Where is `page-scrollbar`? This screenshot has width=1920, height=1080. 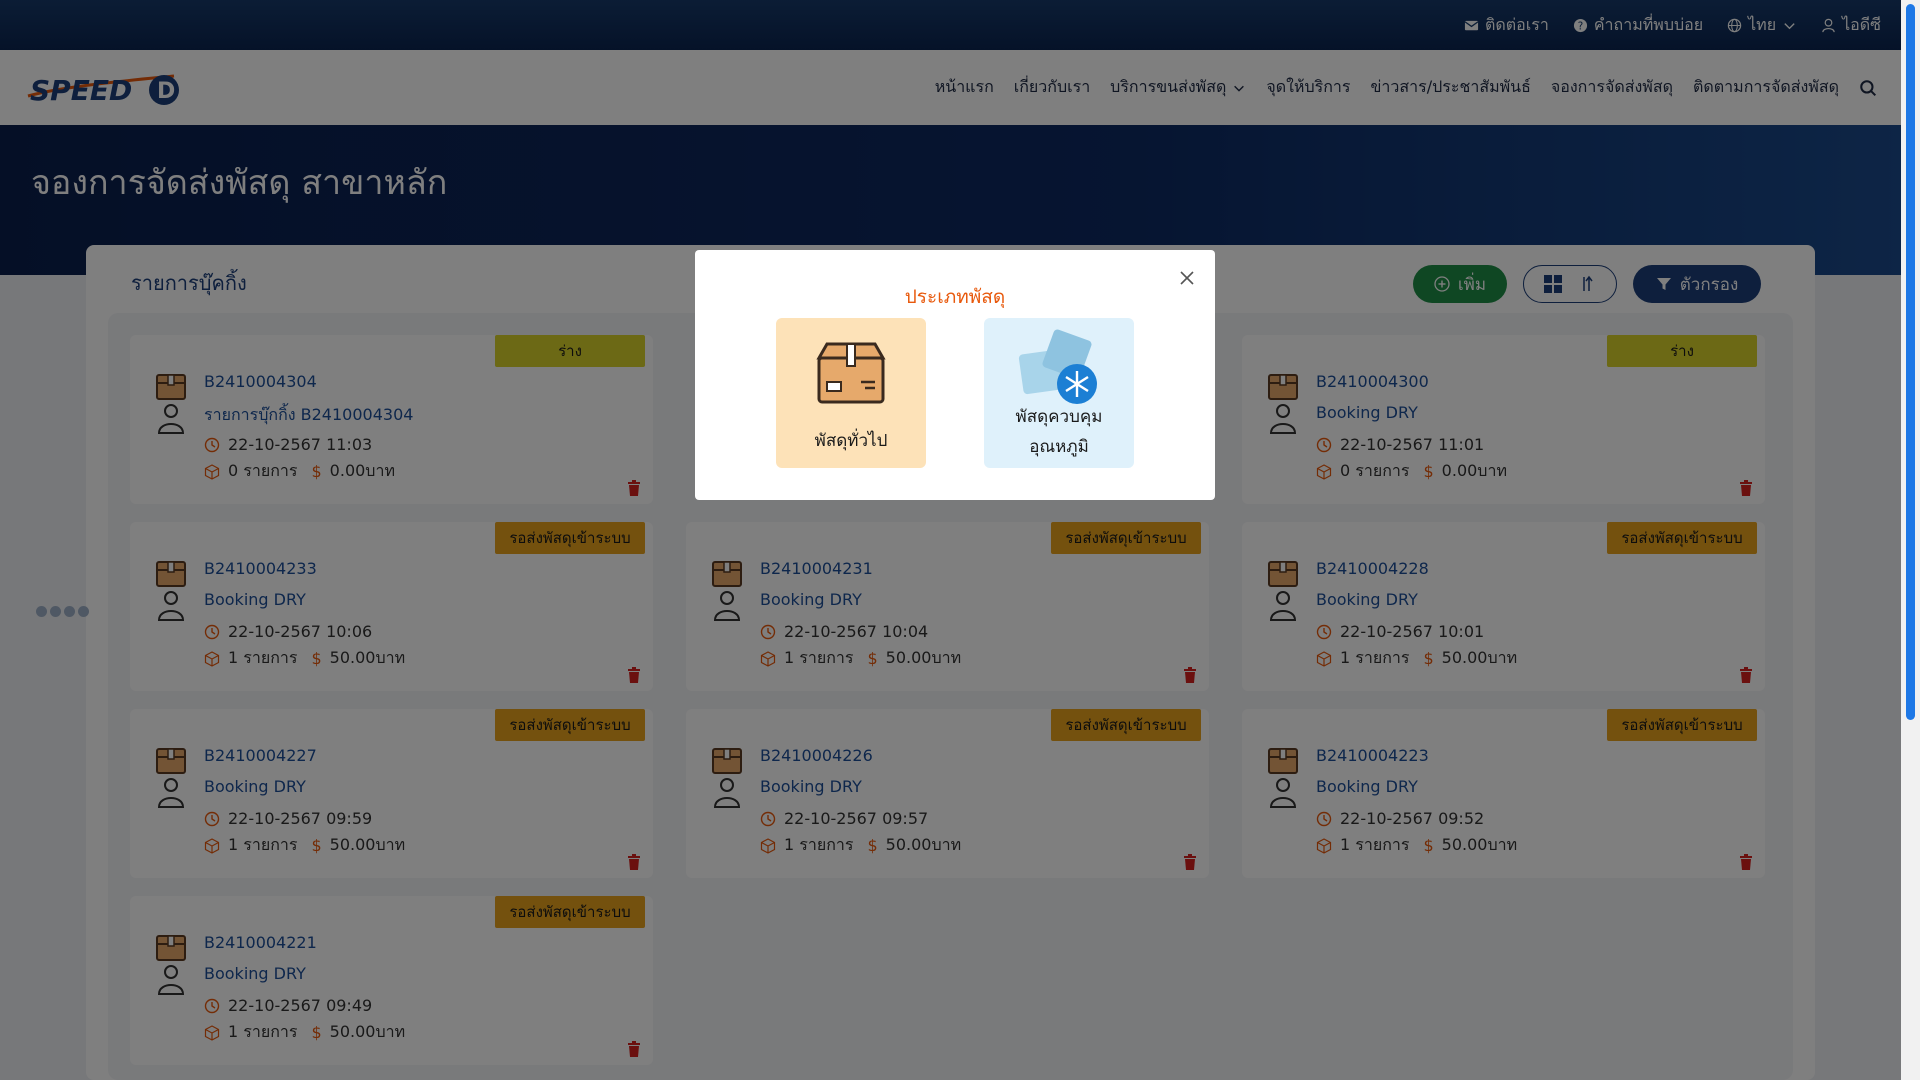 page-scrollbar is located at coordinates (1910, 540).